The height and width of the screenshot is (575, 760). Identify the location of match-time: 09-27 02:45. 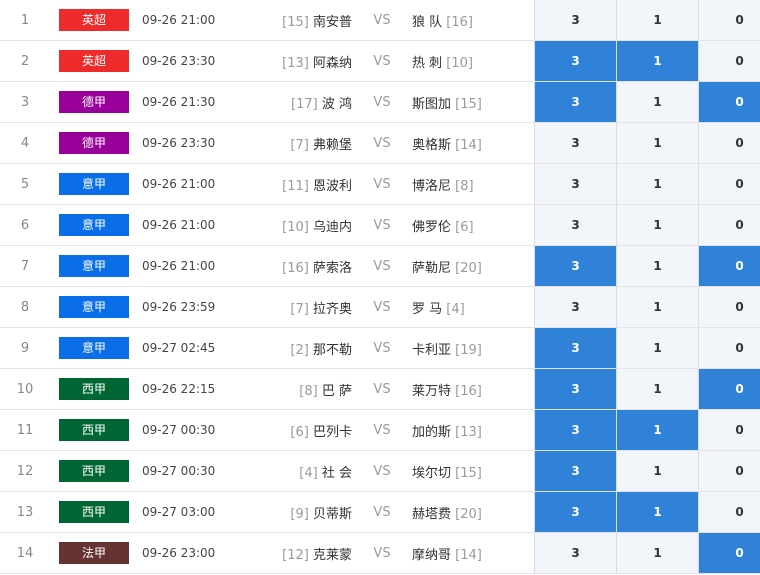
(196, 348).